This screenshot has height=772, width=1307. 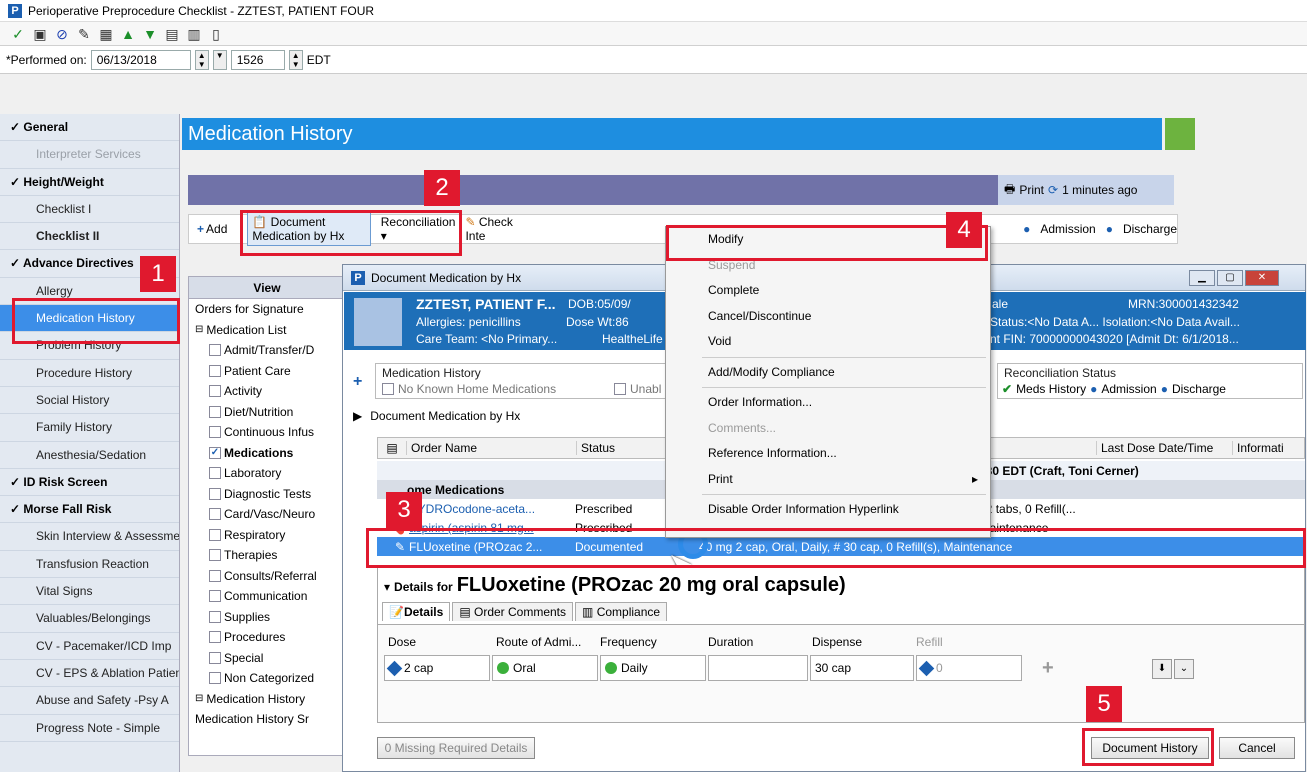 I want to click on refill-field: 0, so click(x=969, y=668).